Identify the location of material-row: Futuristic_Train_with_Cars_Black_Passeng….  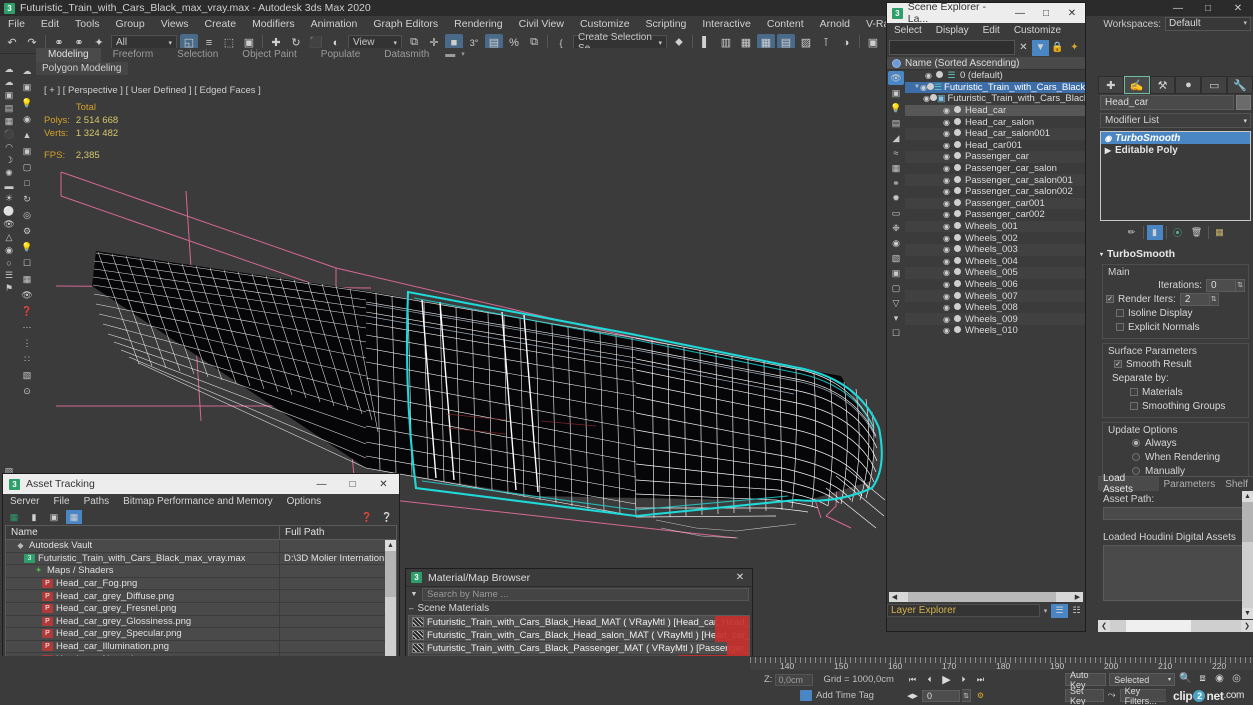
(579, 648).